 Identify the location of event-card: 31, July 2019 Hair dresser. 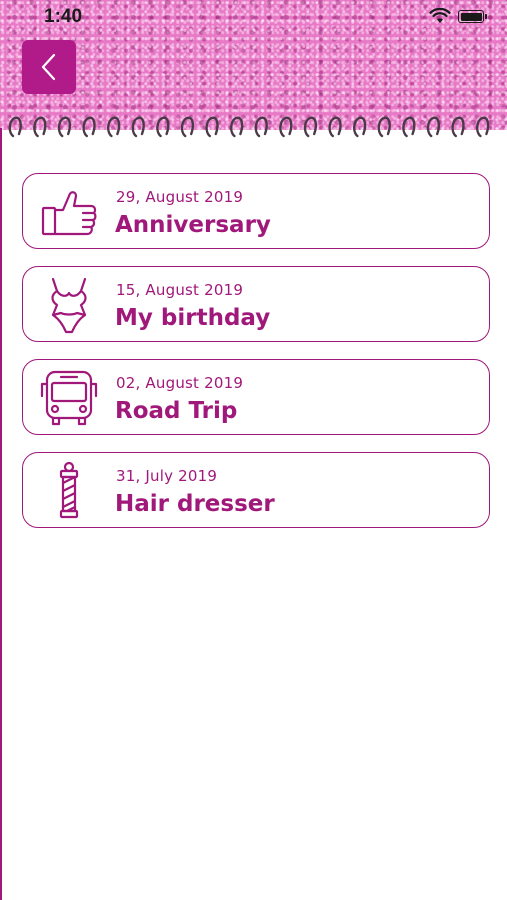
(256, 490).